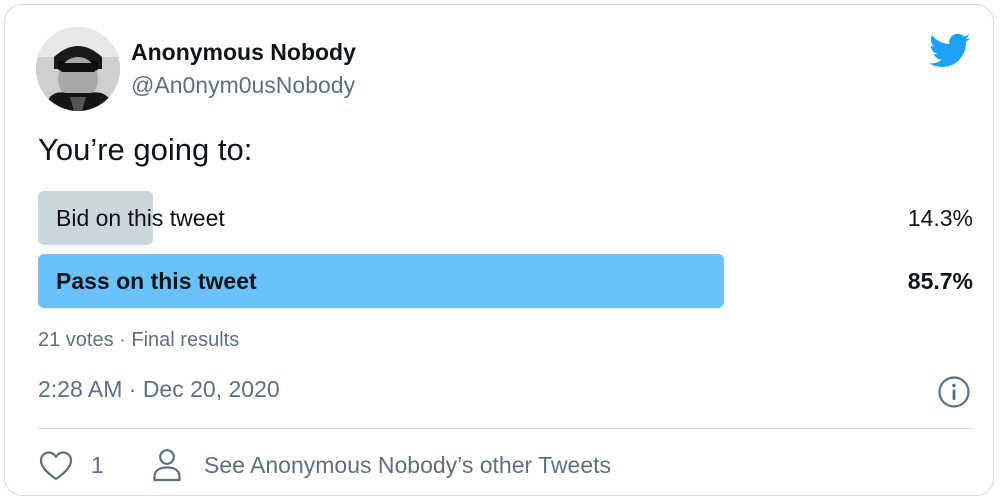  What do you see at coordinates (139, 340) in the screenshot?
I see `poll-meta: 21 votes · Final results` at bounding box center [139, 340].